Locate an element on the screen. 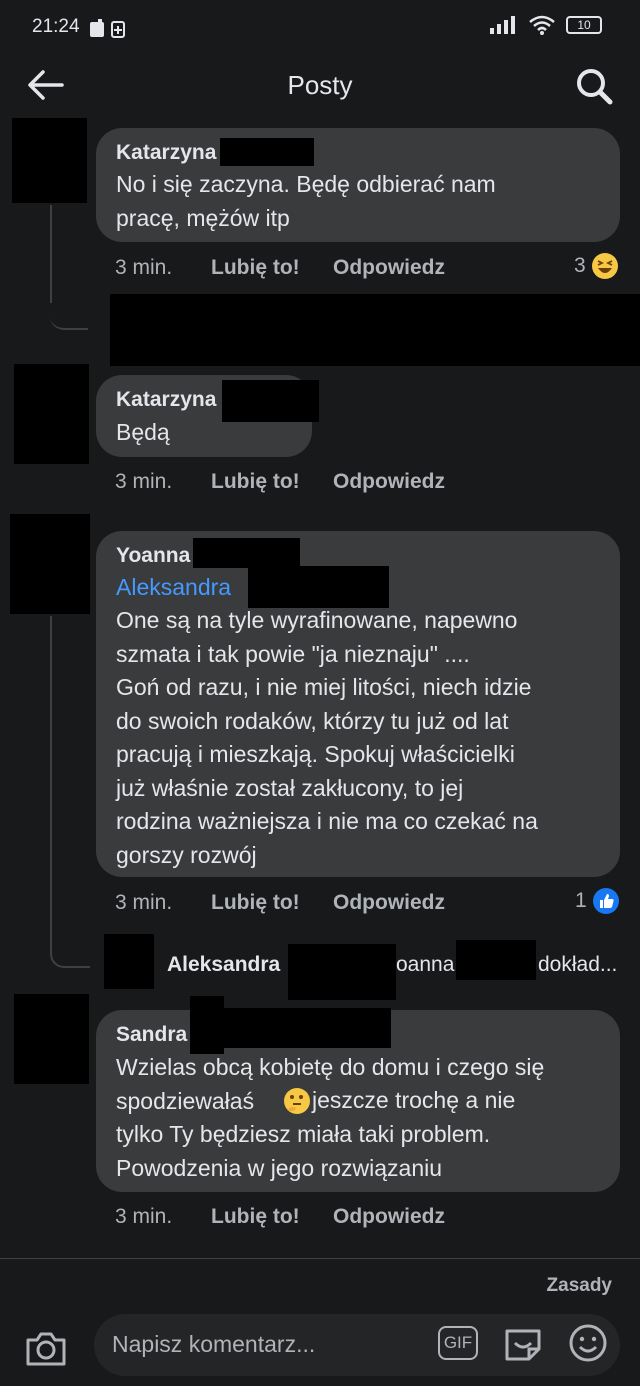  status-icons: 10 is located at coordinates (545, 25).